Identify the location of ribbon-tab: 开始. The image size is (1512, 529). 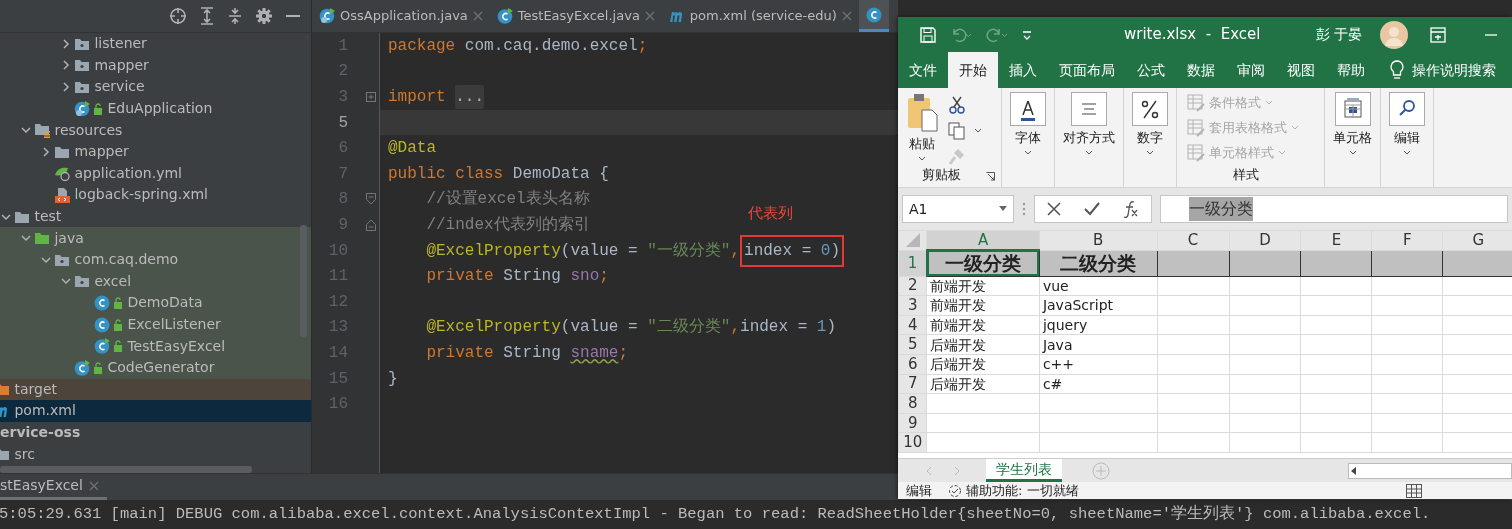
(973, 70).